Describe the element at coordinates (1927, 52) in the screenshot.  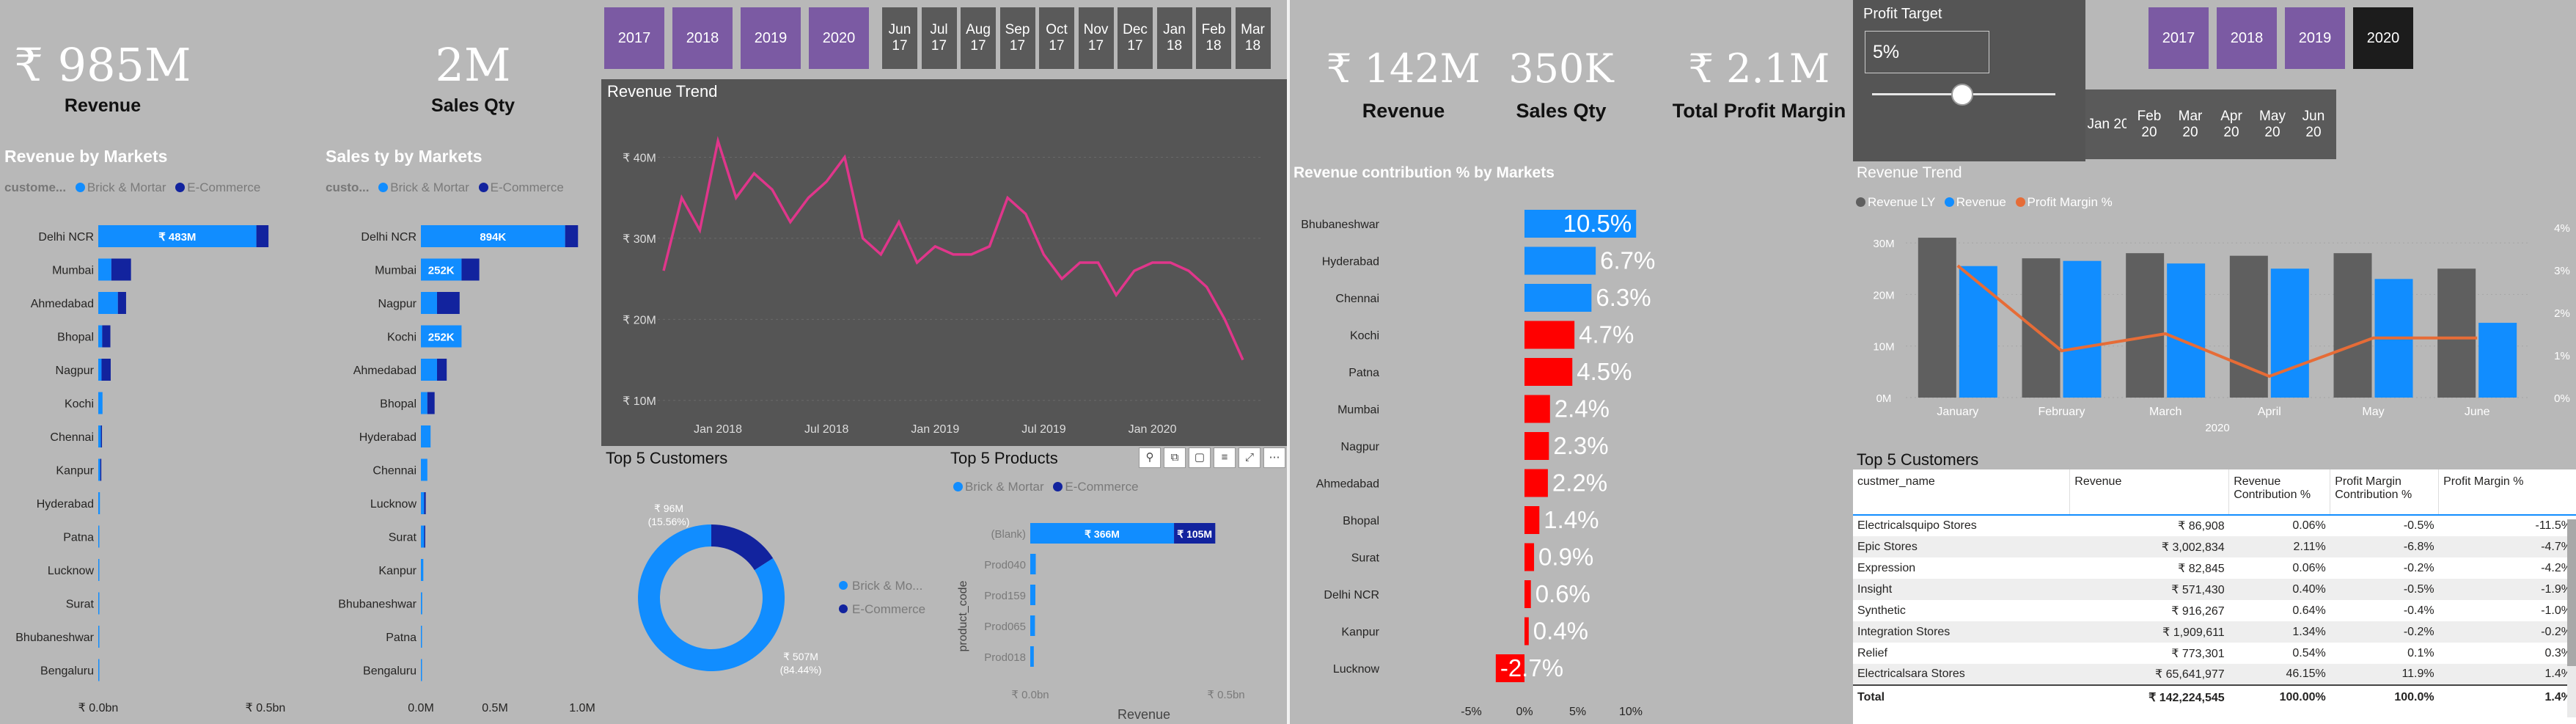
I see `profit-target-input: 5%` at that location.